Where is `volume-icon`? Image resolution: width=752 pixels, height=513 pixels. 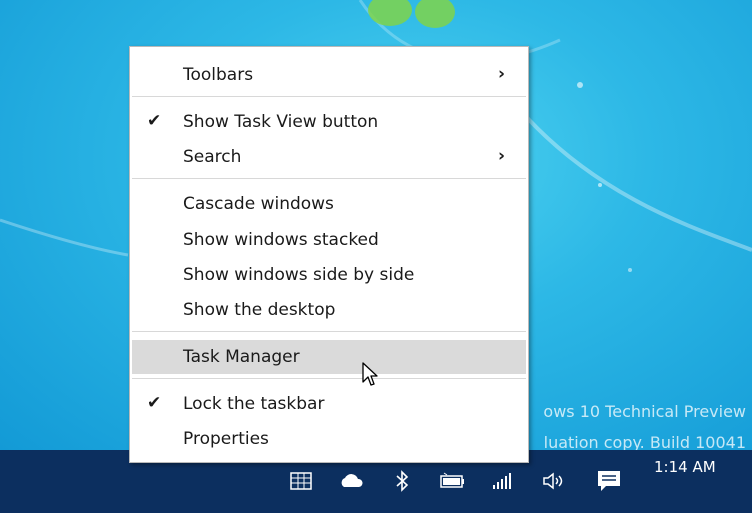 volume-icon is located at coordinates (553, 481).